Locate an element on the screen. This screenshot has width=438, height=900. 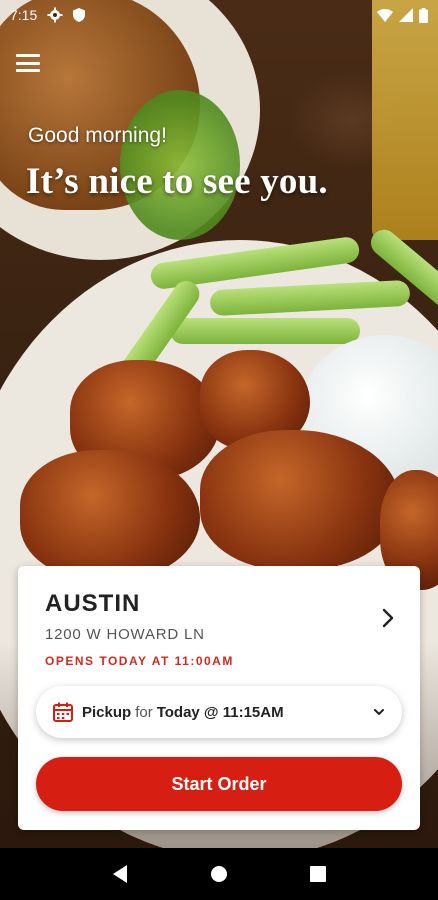
greeting-text: Good morning! is located at coordinates (97, 135).